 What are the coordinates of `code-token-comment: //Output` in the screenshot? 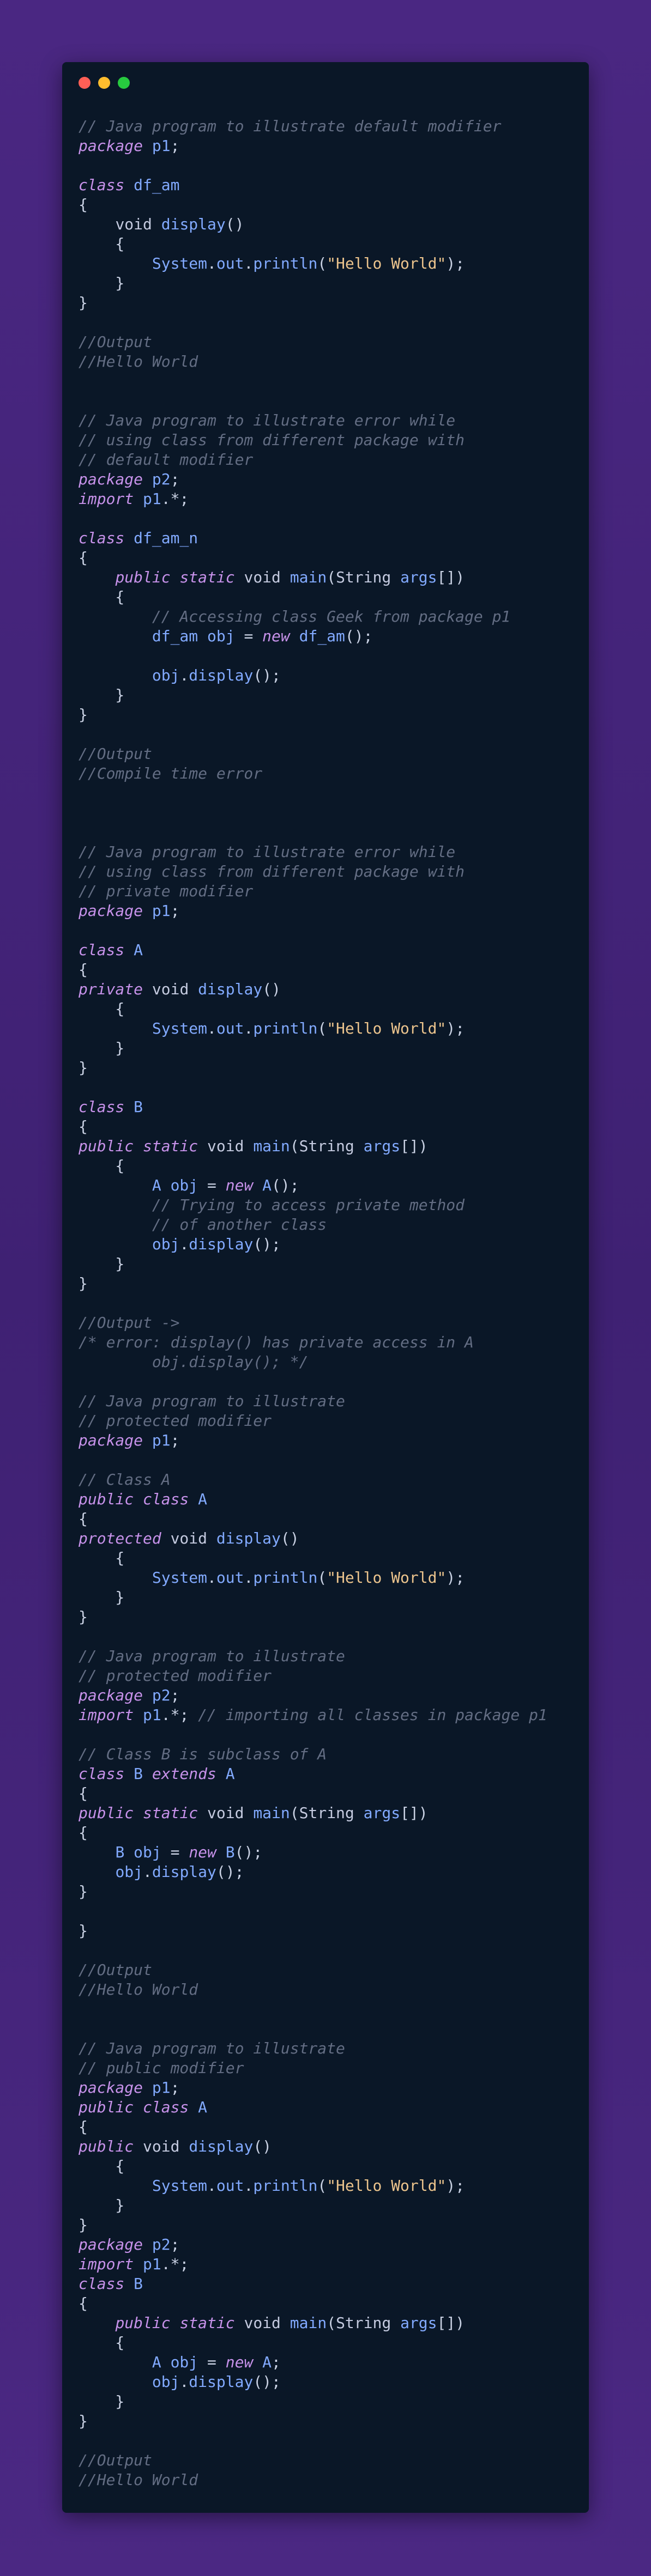 It's located at (115, 754).